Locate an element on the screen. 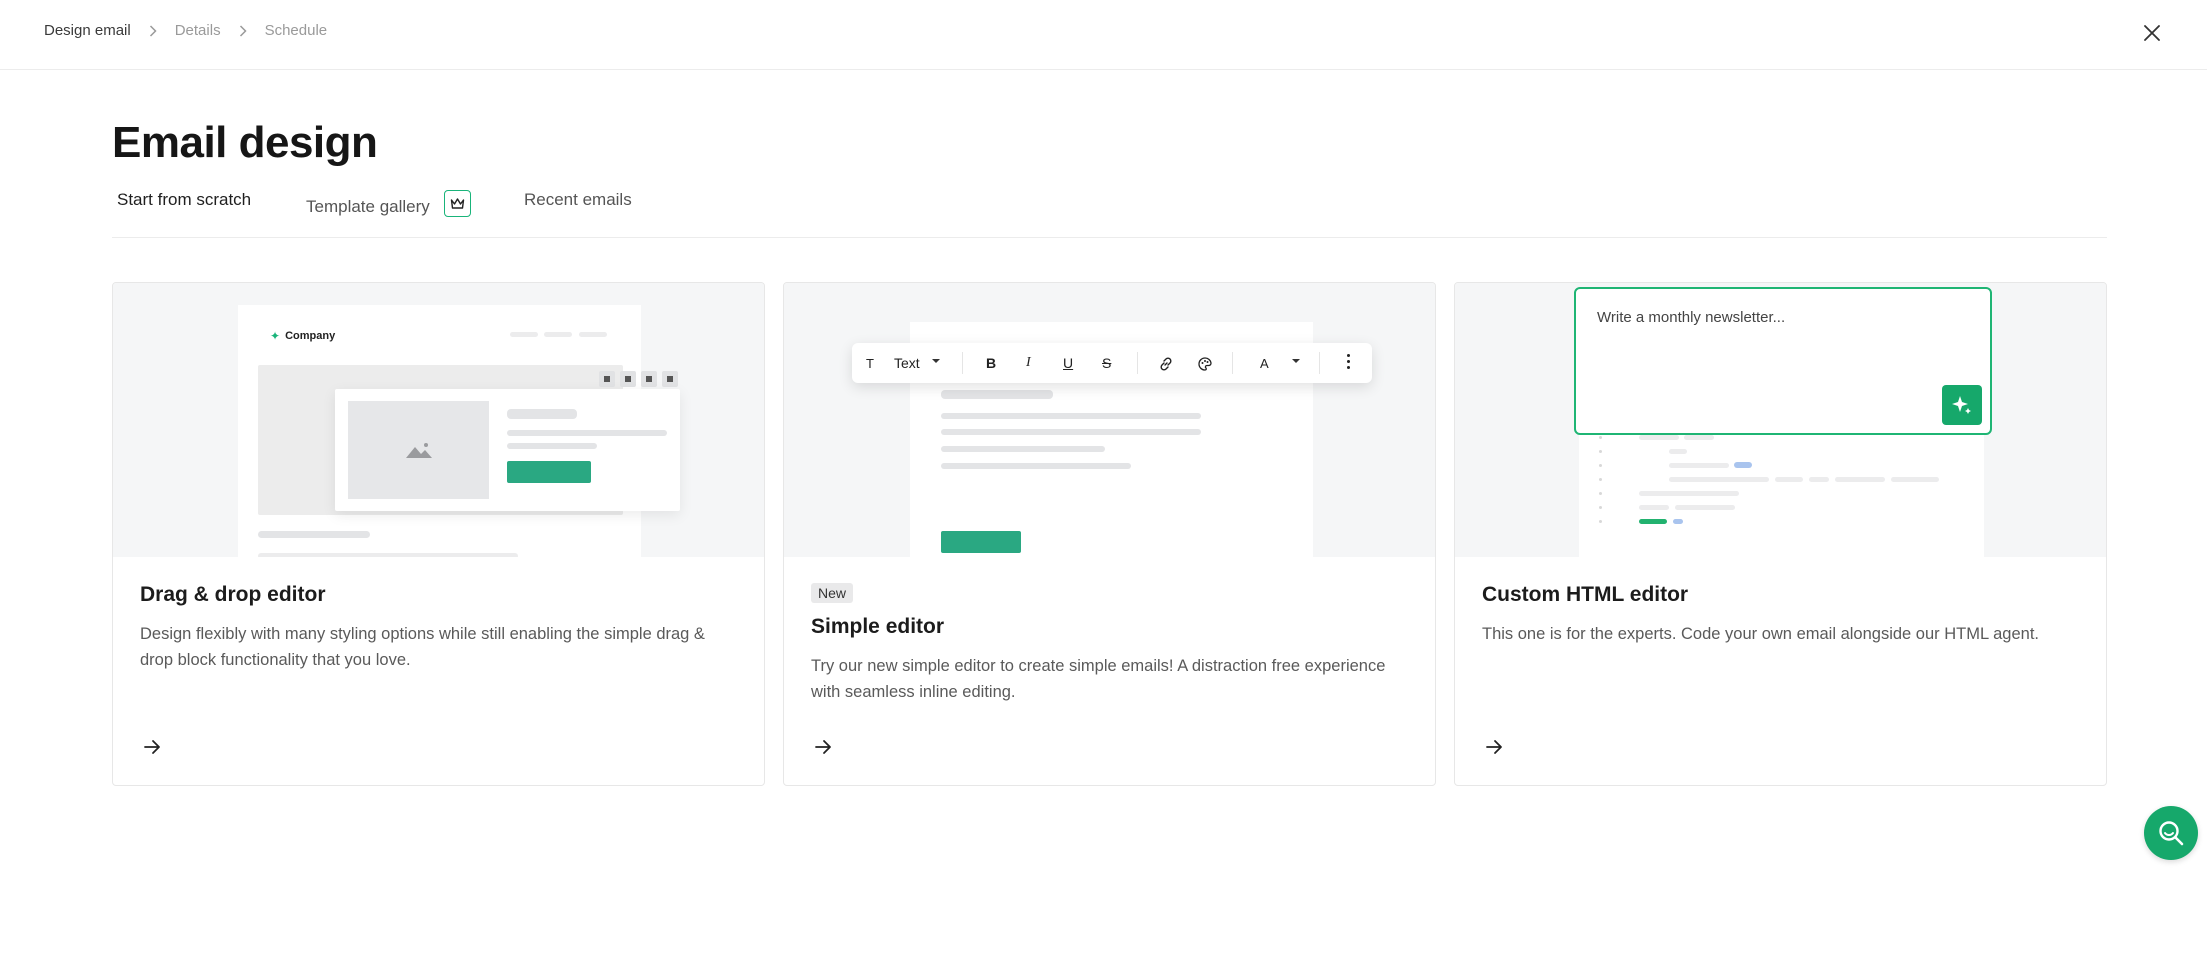 The width and height of the screenshot is (2207, 968). crown-icon is located at coordinates (457, 203).